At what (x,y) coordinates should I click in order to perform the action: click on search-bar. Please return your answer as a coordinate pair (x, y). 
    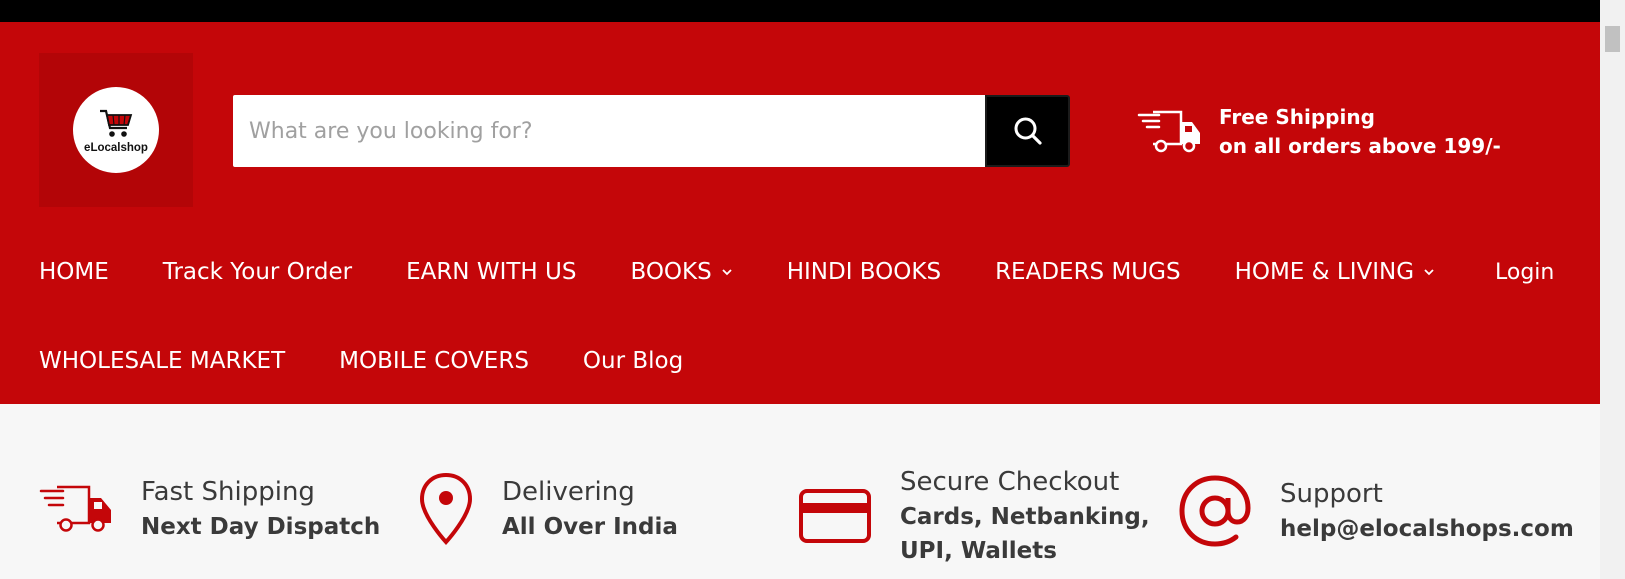
    Looking at the image, I should click on (651, 131).